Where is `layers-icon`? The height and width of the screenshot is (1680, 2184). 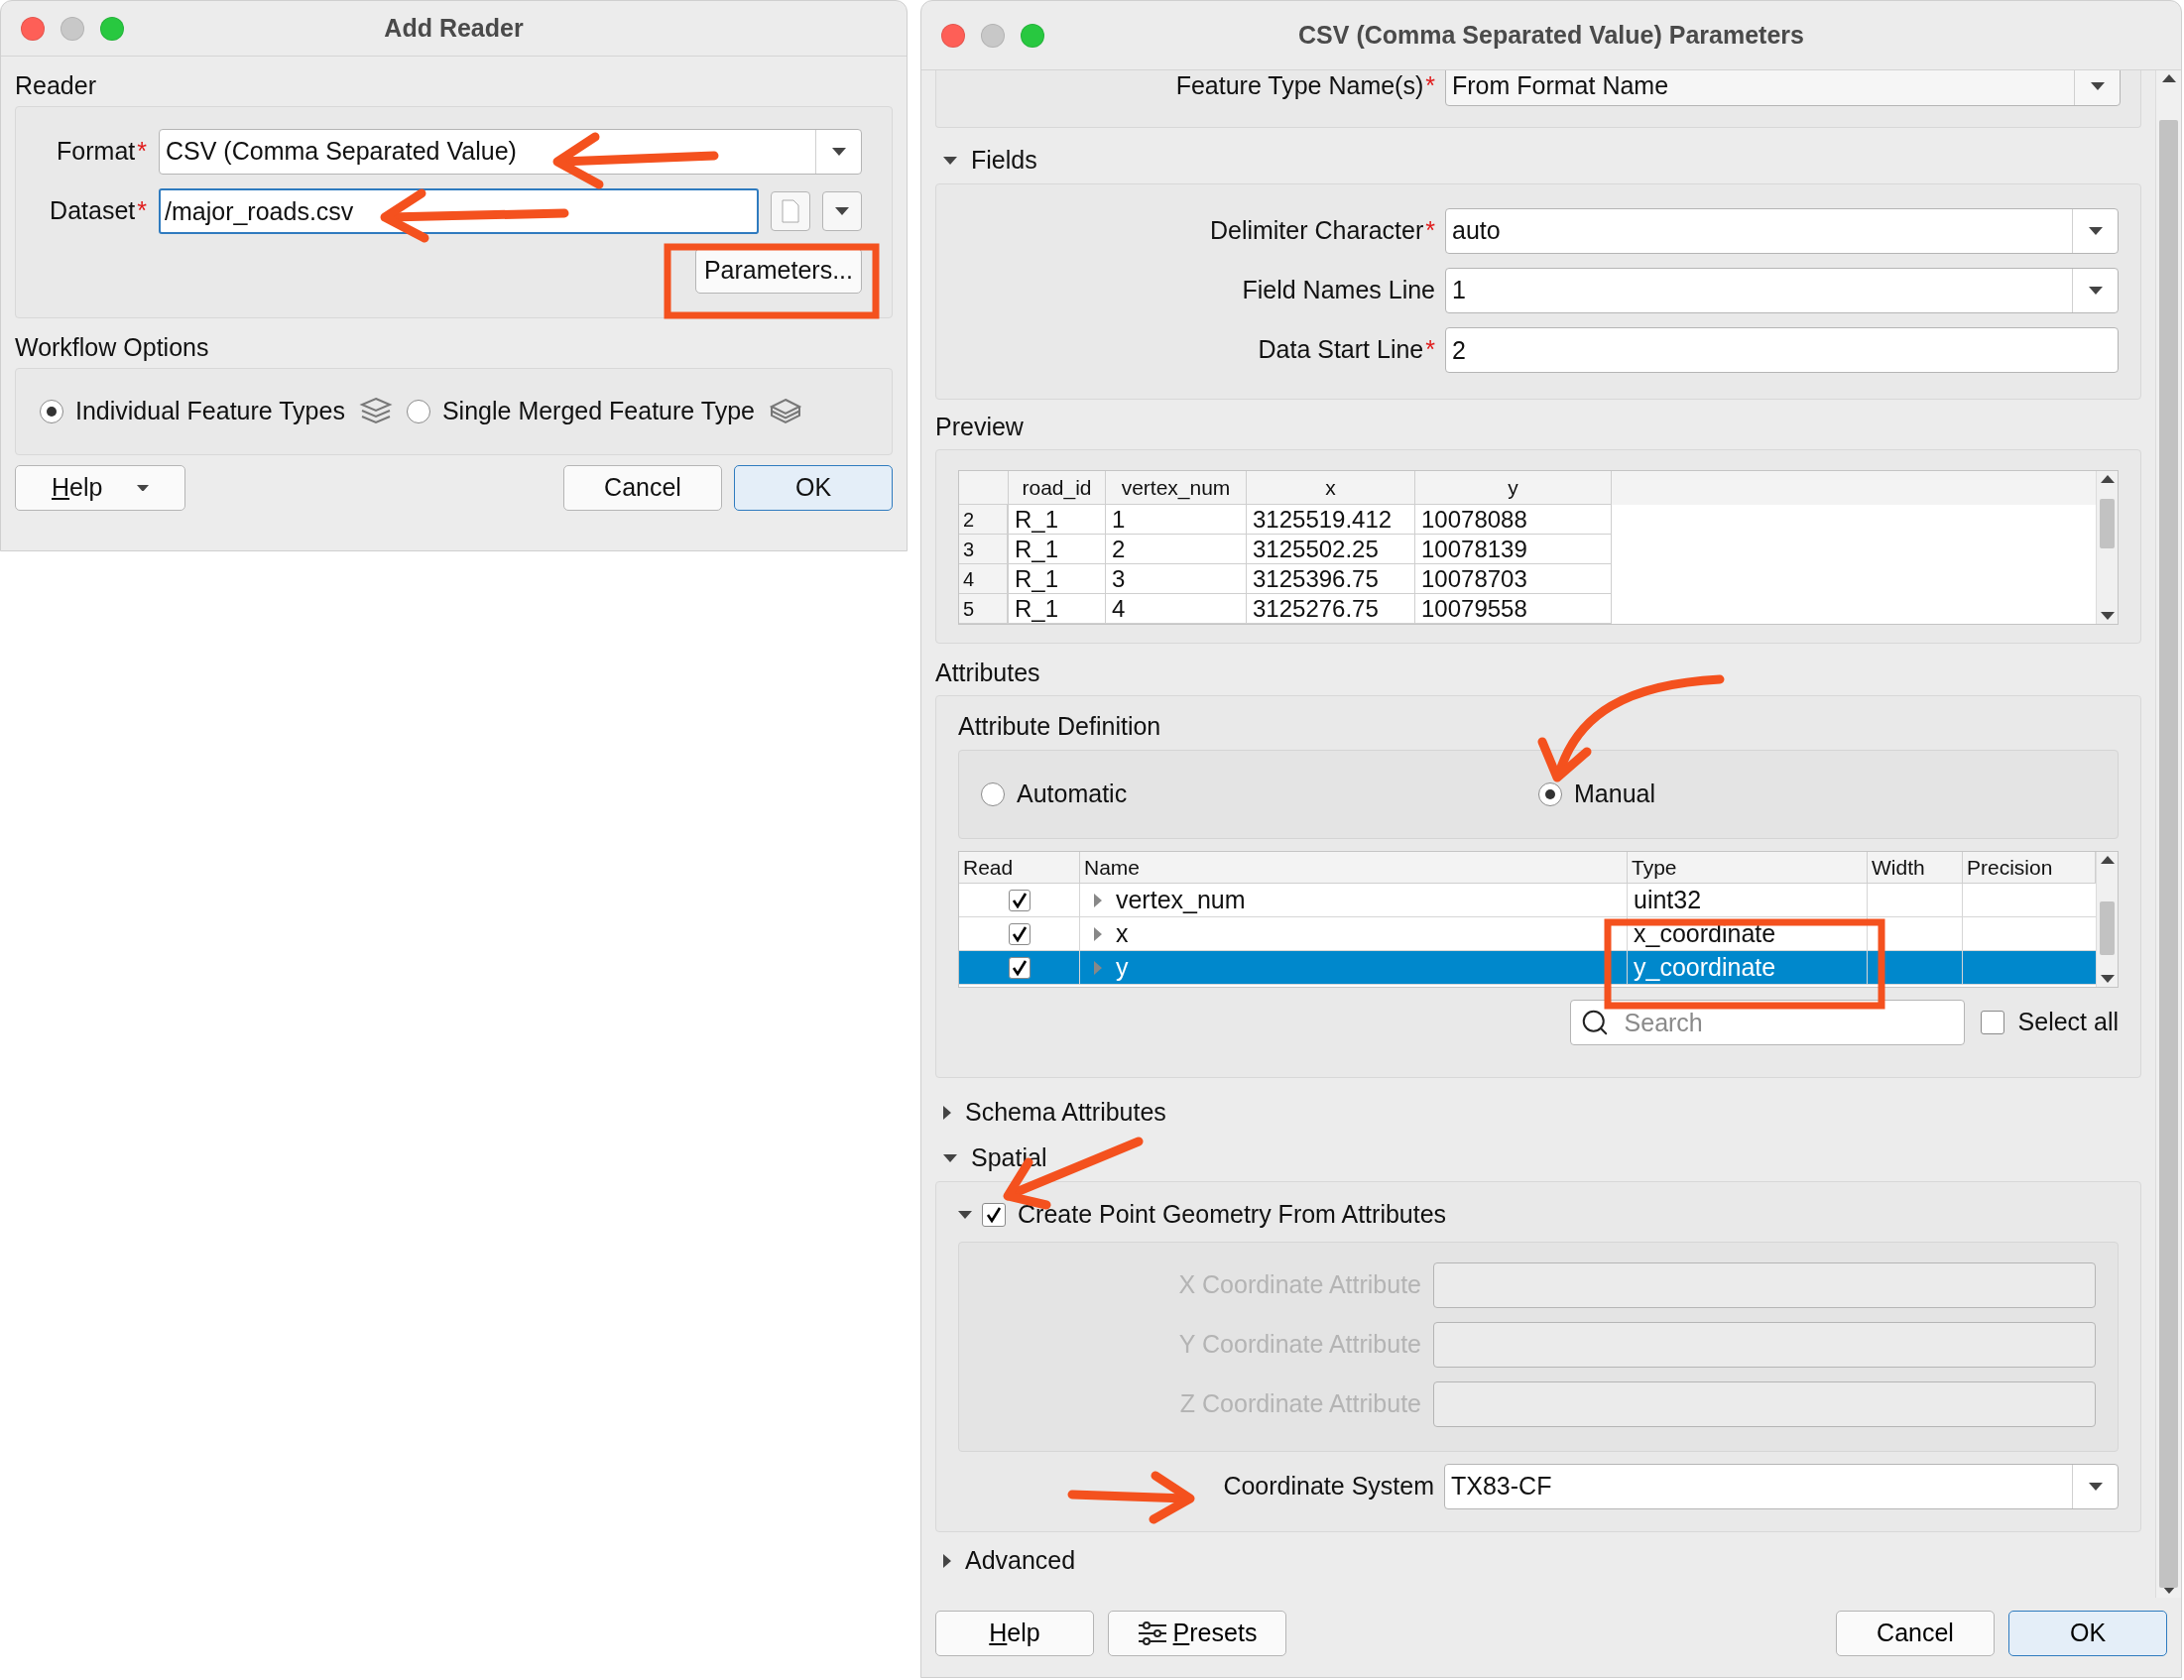 layers-icon is located at coordinates (375, 411).